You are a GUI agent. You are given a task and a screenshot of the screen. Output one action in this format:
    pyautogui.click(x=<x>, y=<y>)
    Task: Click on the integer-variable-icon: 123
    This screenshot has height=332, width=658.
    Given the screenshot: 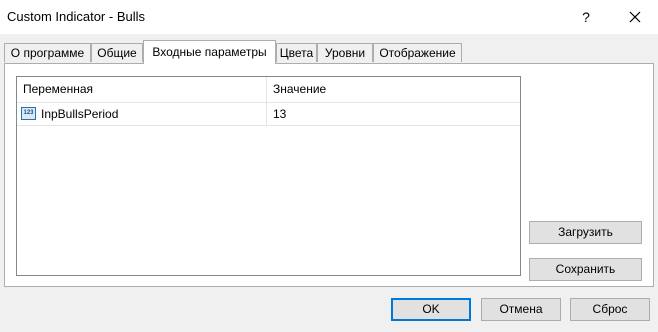 What is the action you would take?
    pyautogui.click(x=28, y=113)
    